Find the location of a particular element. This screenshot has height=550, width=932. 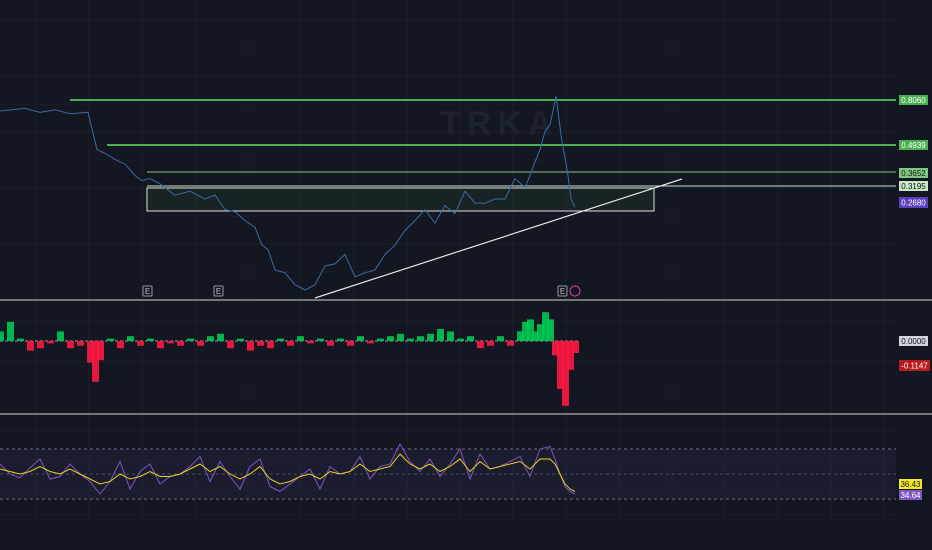

rsi-ma-label: 36.43 is located at coordinates (910, 484).